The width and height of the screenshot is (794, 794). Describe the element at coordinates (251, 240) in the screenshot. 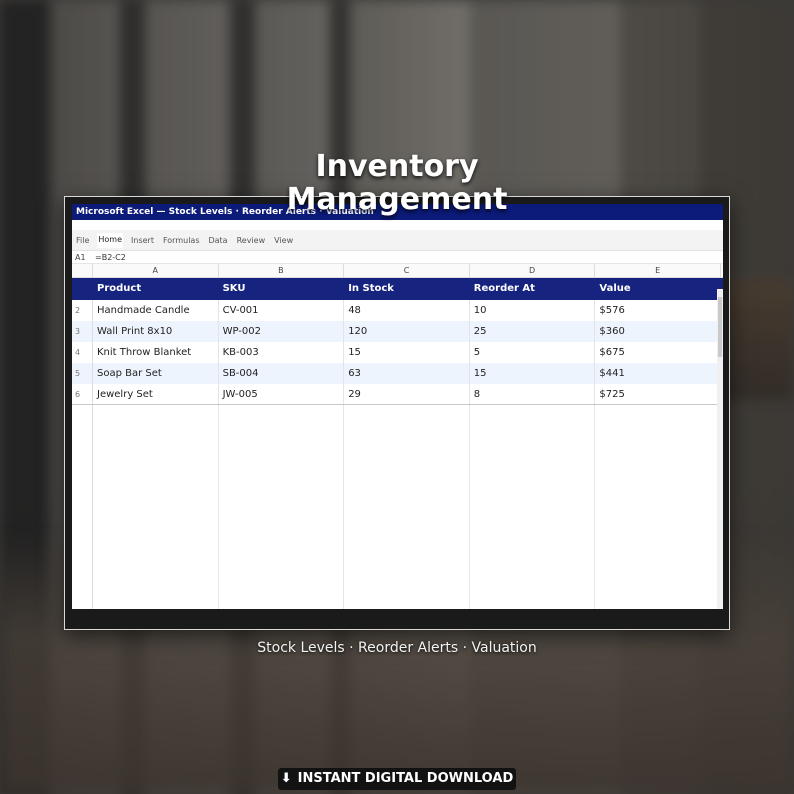

I see `tab-review: Review` at that location.